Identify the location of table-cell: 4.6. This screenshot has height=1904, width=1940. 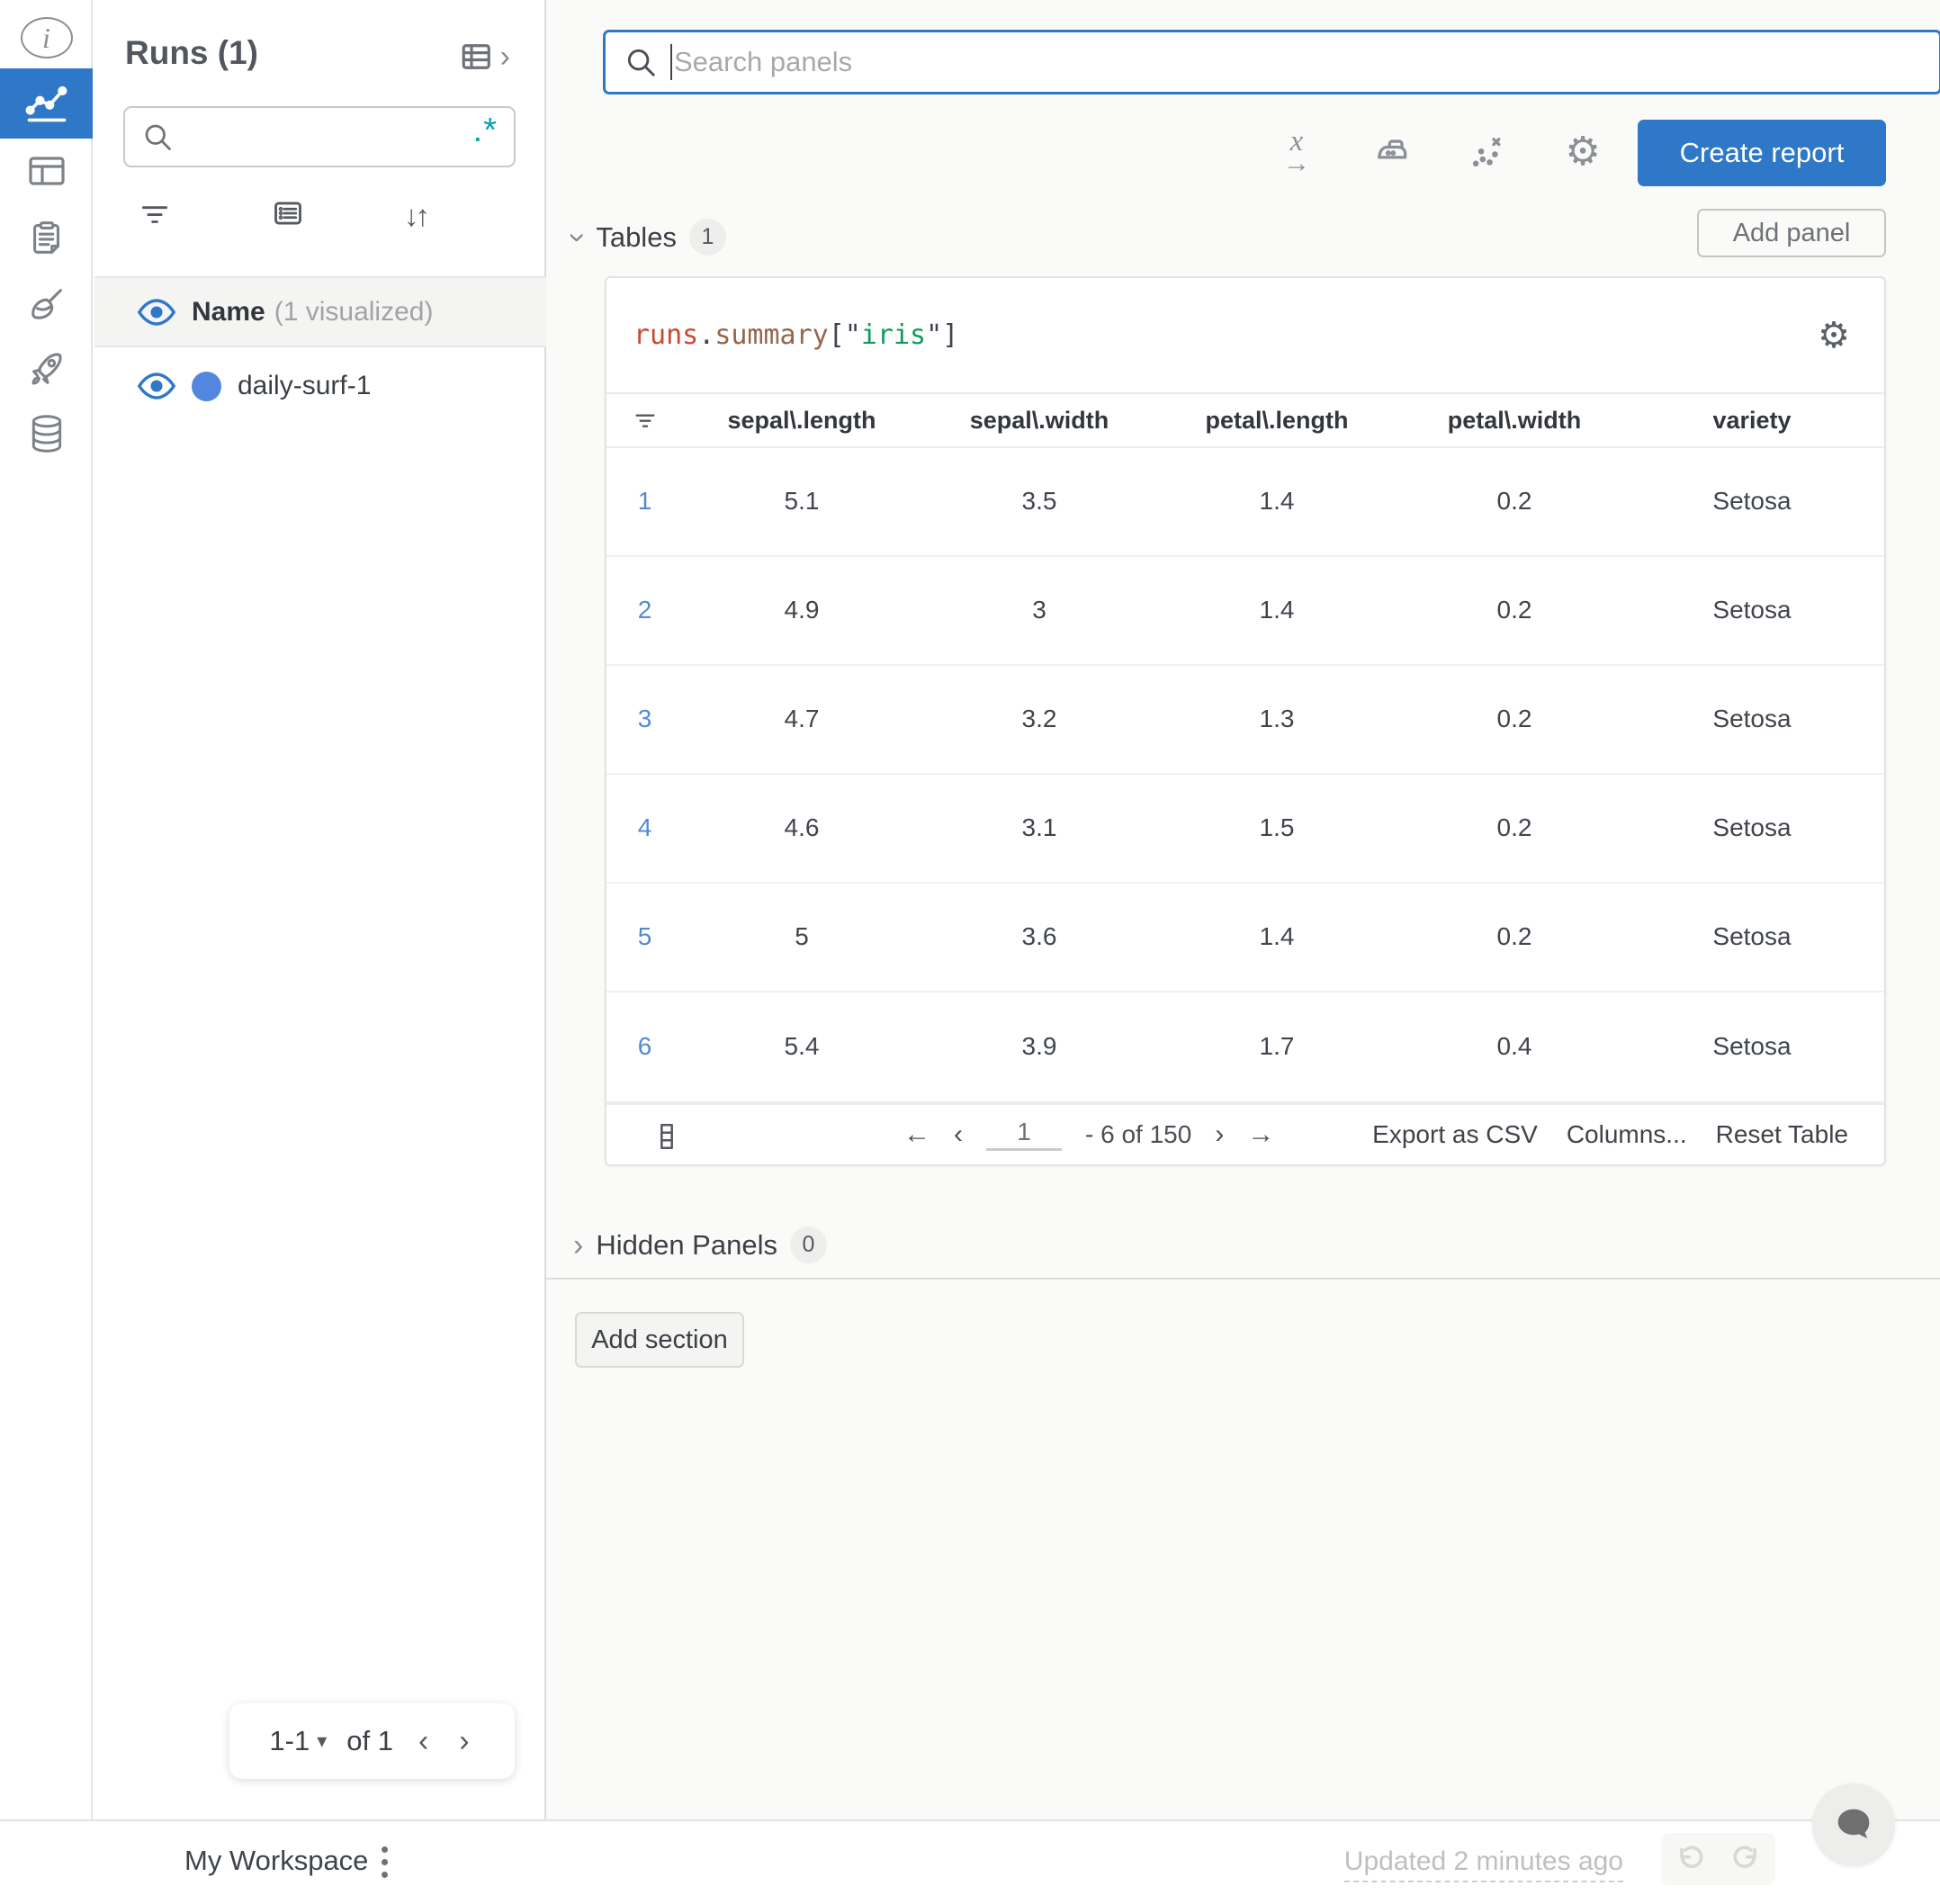
(802, 828).